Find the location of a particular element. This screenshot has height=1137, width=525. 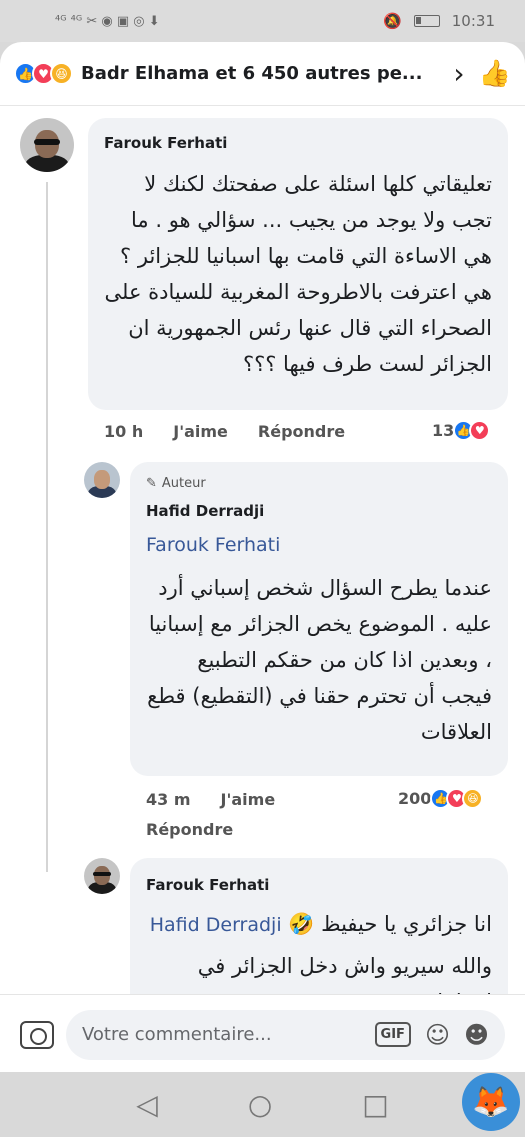

pencil-icon: ✎ is located at coordinates (151, 483).